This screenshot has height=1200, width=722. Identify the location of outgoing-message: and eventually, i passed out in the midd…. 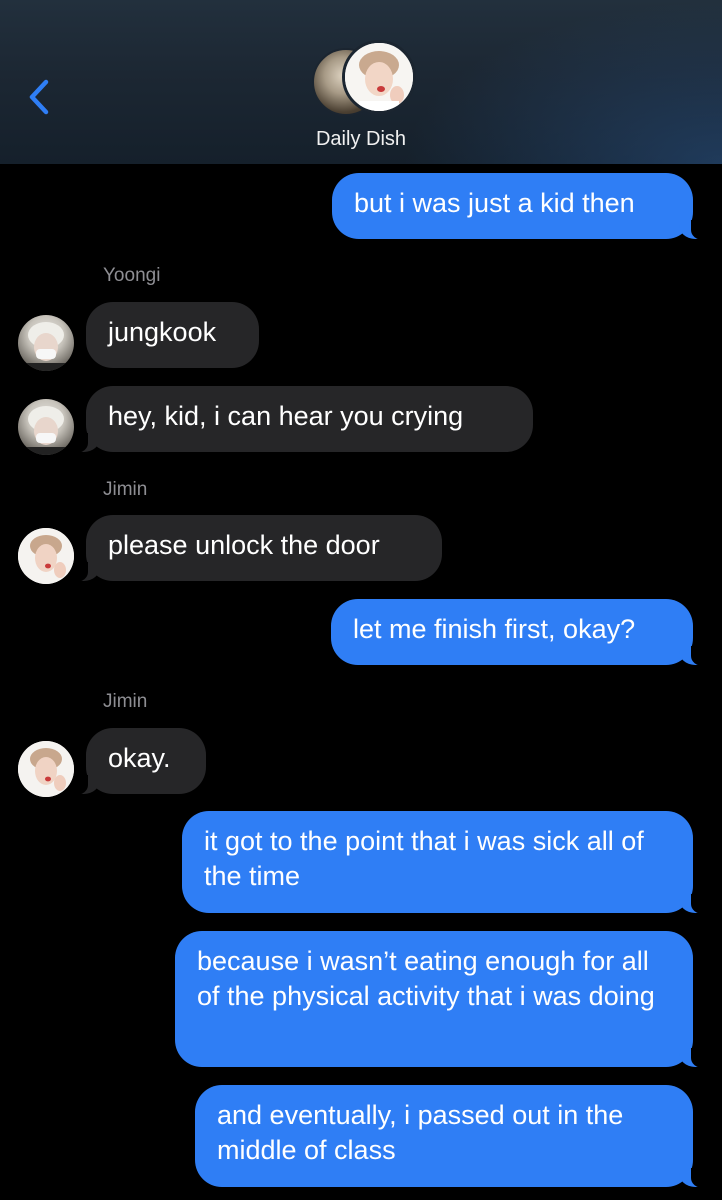
(450, 1136).